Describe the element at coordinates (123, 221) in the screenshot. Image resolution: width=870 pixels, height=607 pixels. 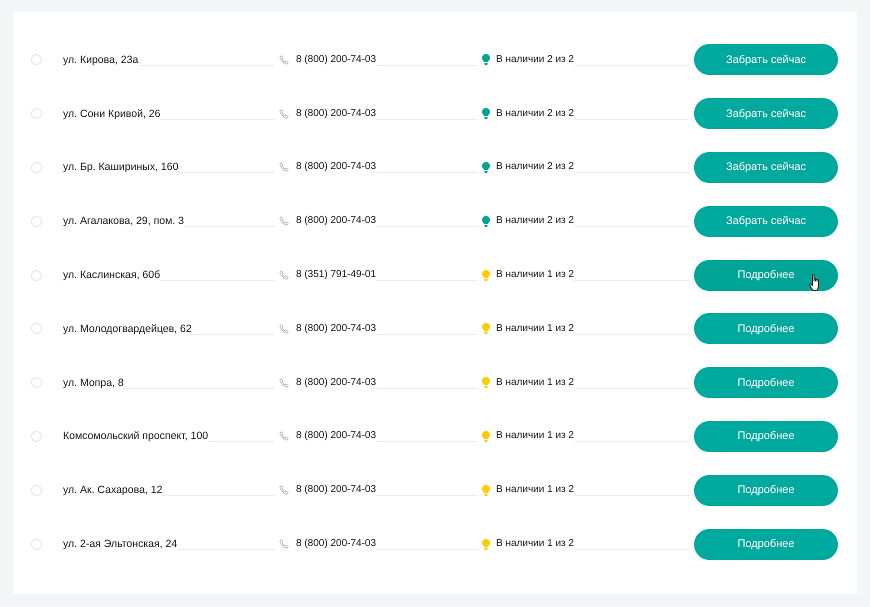
I see `store-address: ул. Агалакова, 29, пом. 3` at that location.